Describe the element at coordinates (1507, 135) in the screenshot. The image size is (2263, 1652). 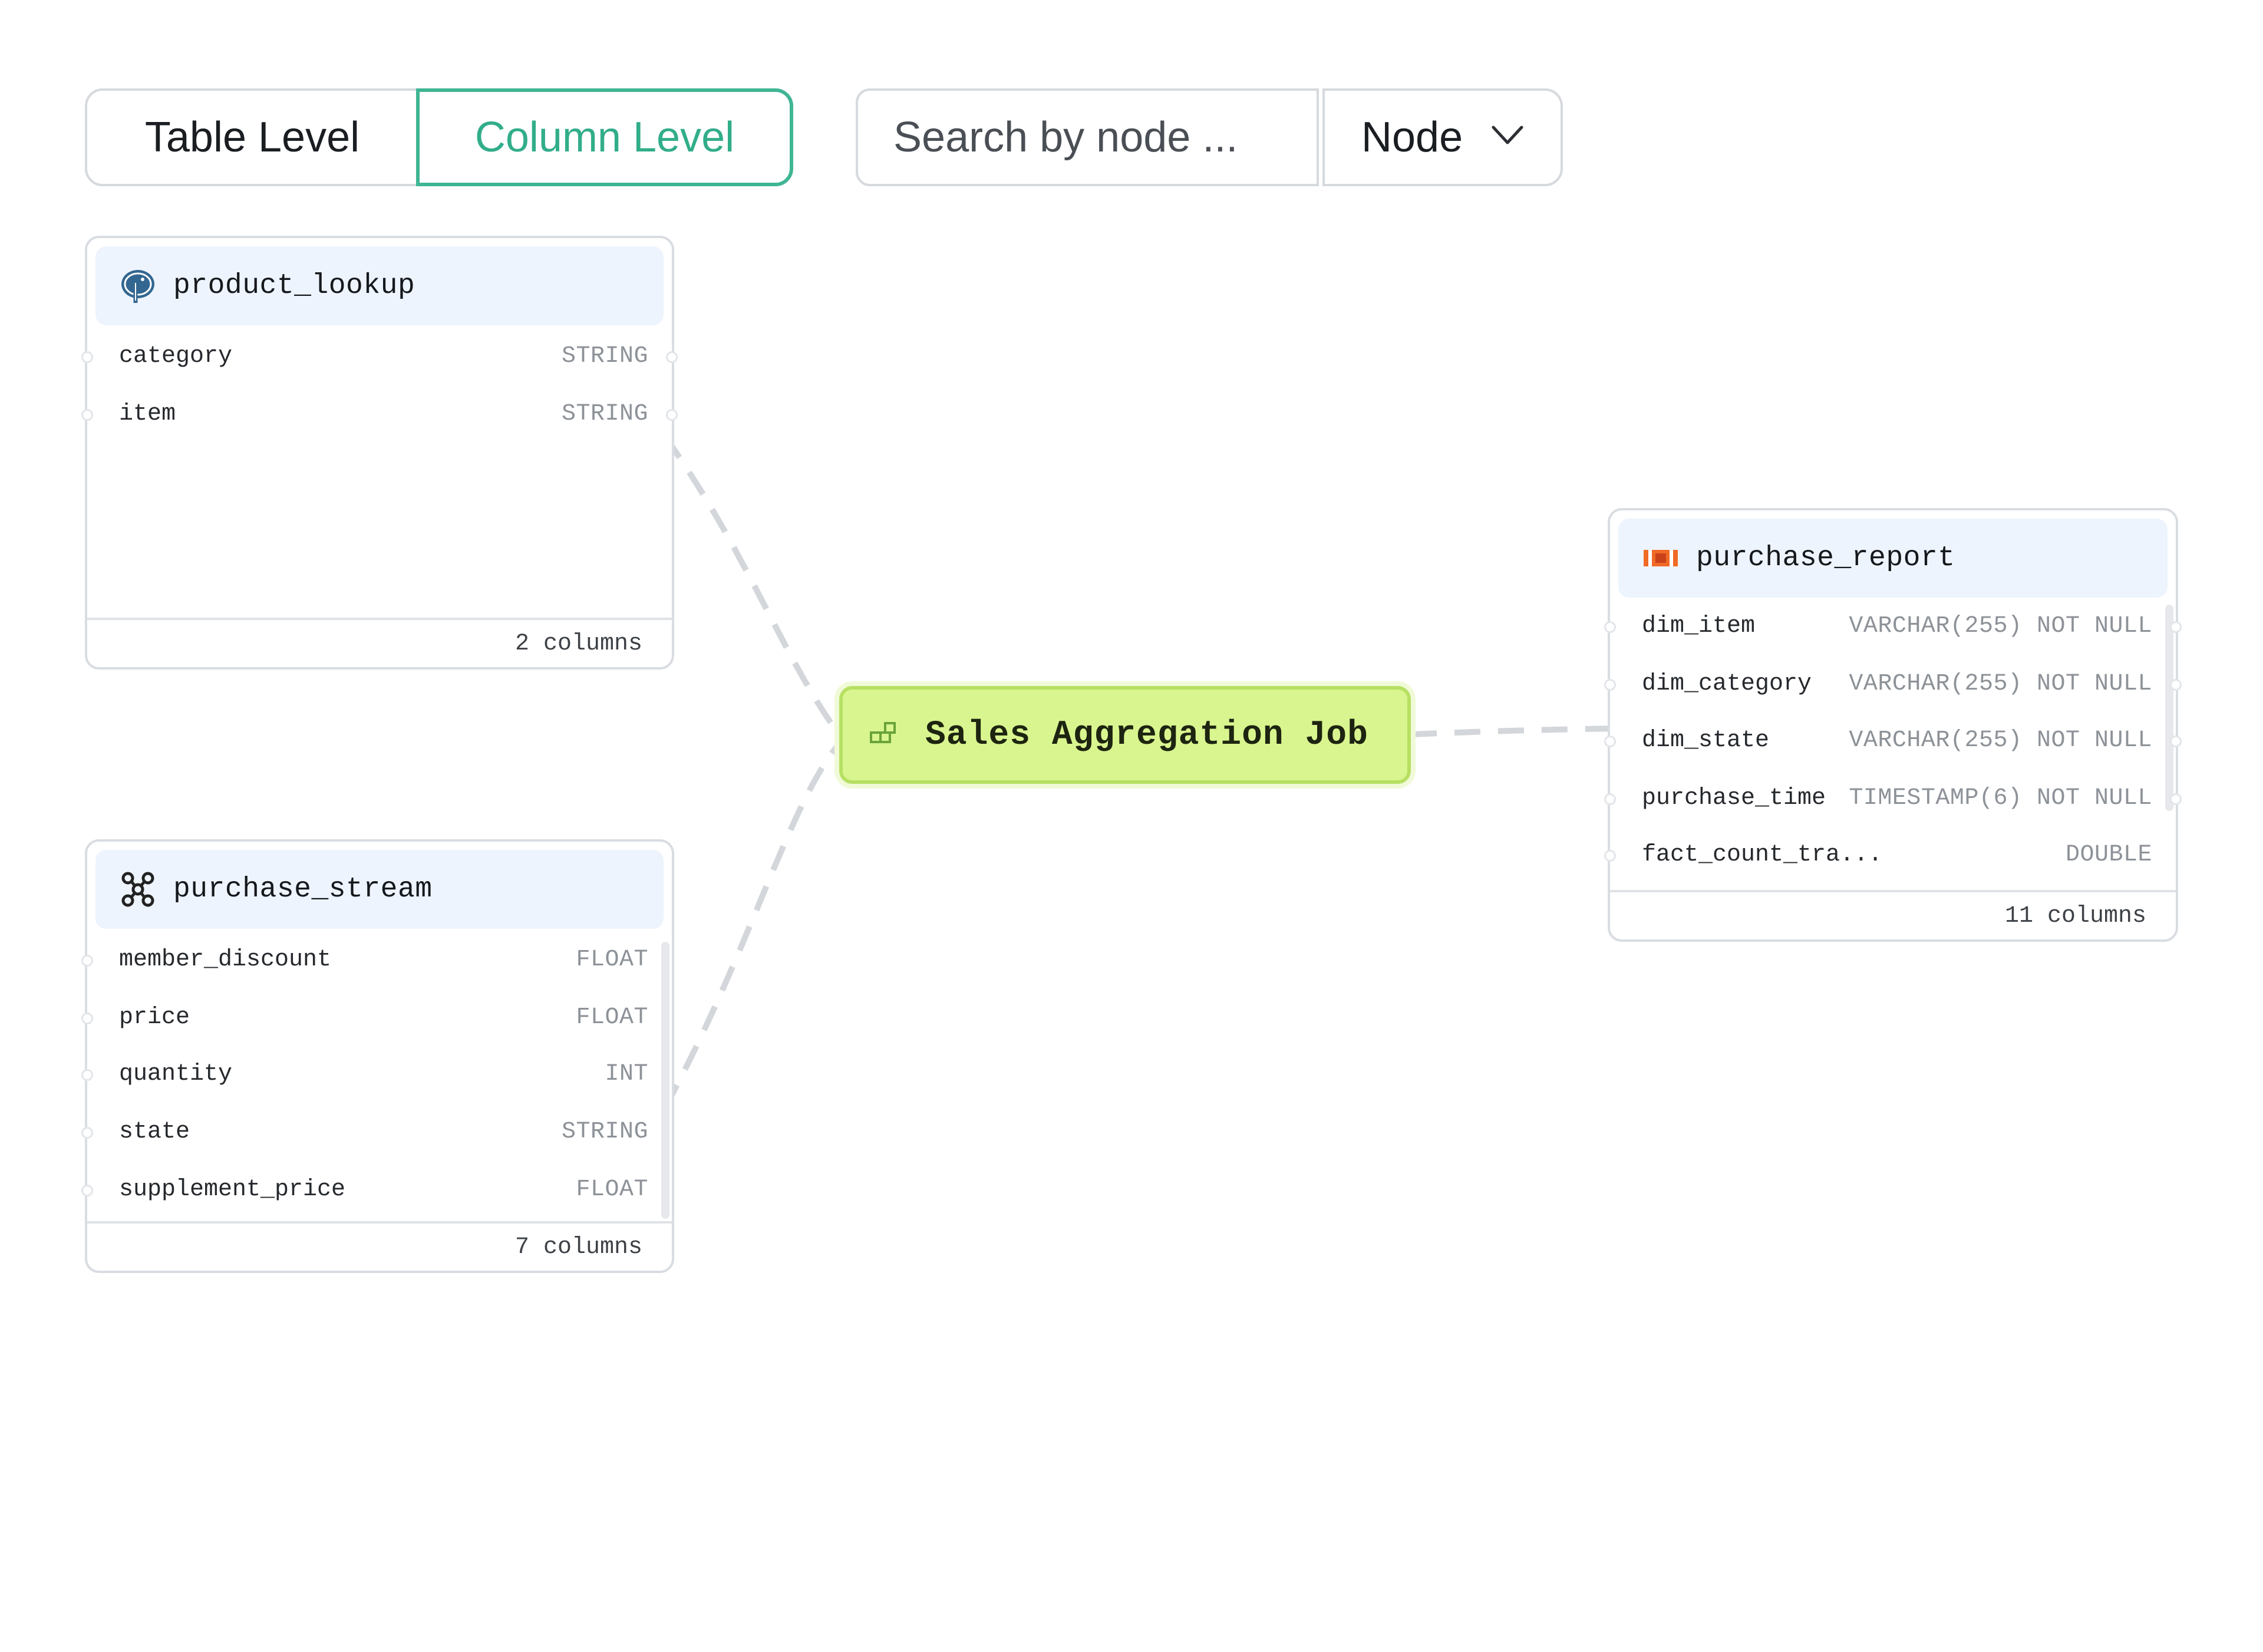
I see `chevron-down-icon` at that location.